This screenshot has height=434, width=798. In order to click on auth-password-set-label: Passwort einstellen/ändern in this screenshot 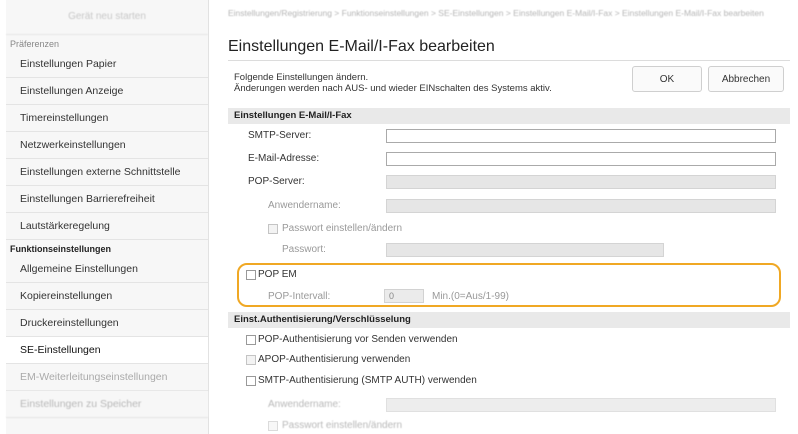, I will do `click(342, 425)`.